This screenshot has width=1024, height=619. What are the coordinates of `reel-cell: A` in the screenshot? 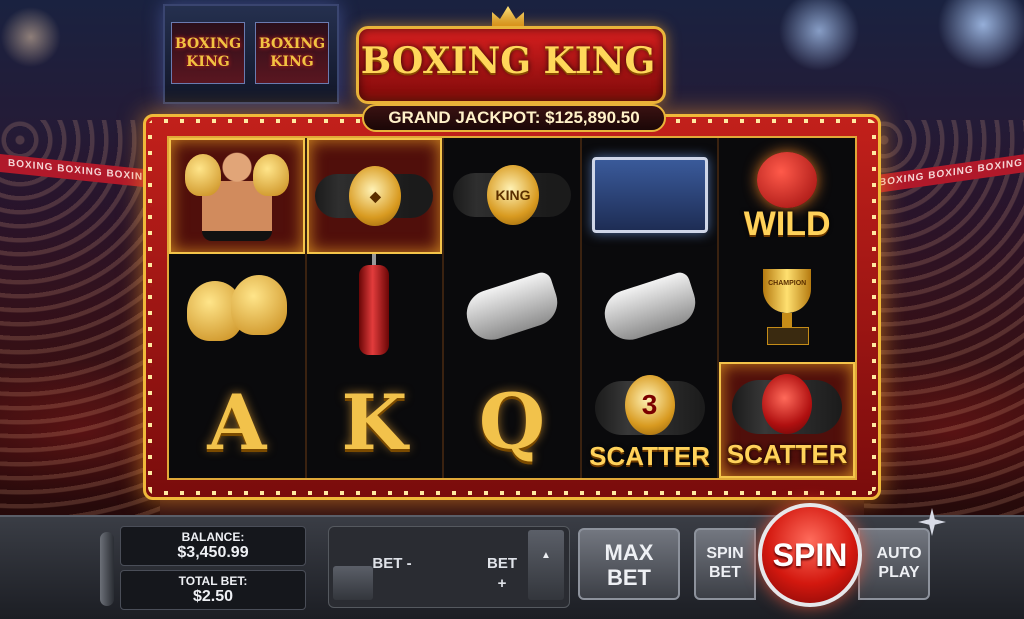 It's located at (237, 422).